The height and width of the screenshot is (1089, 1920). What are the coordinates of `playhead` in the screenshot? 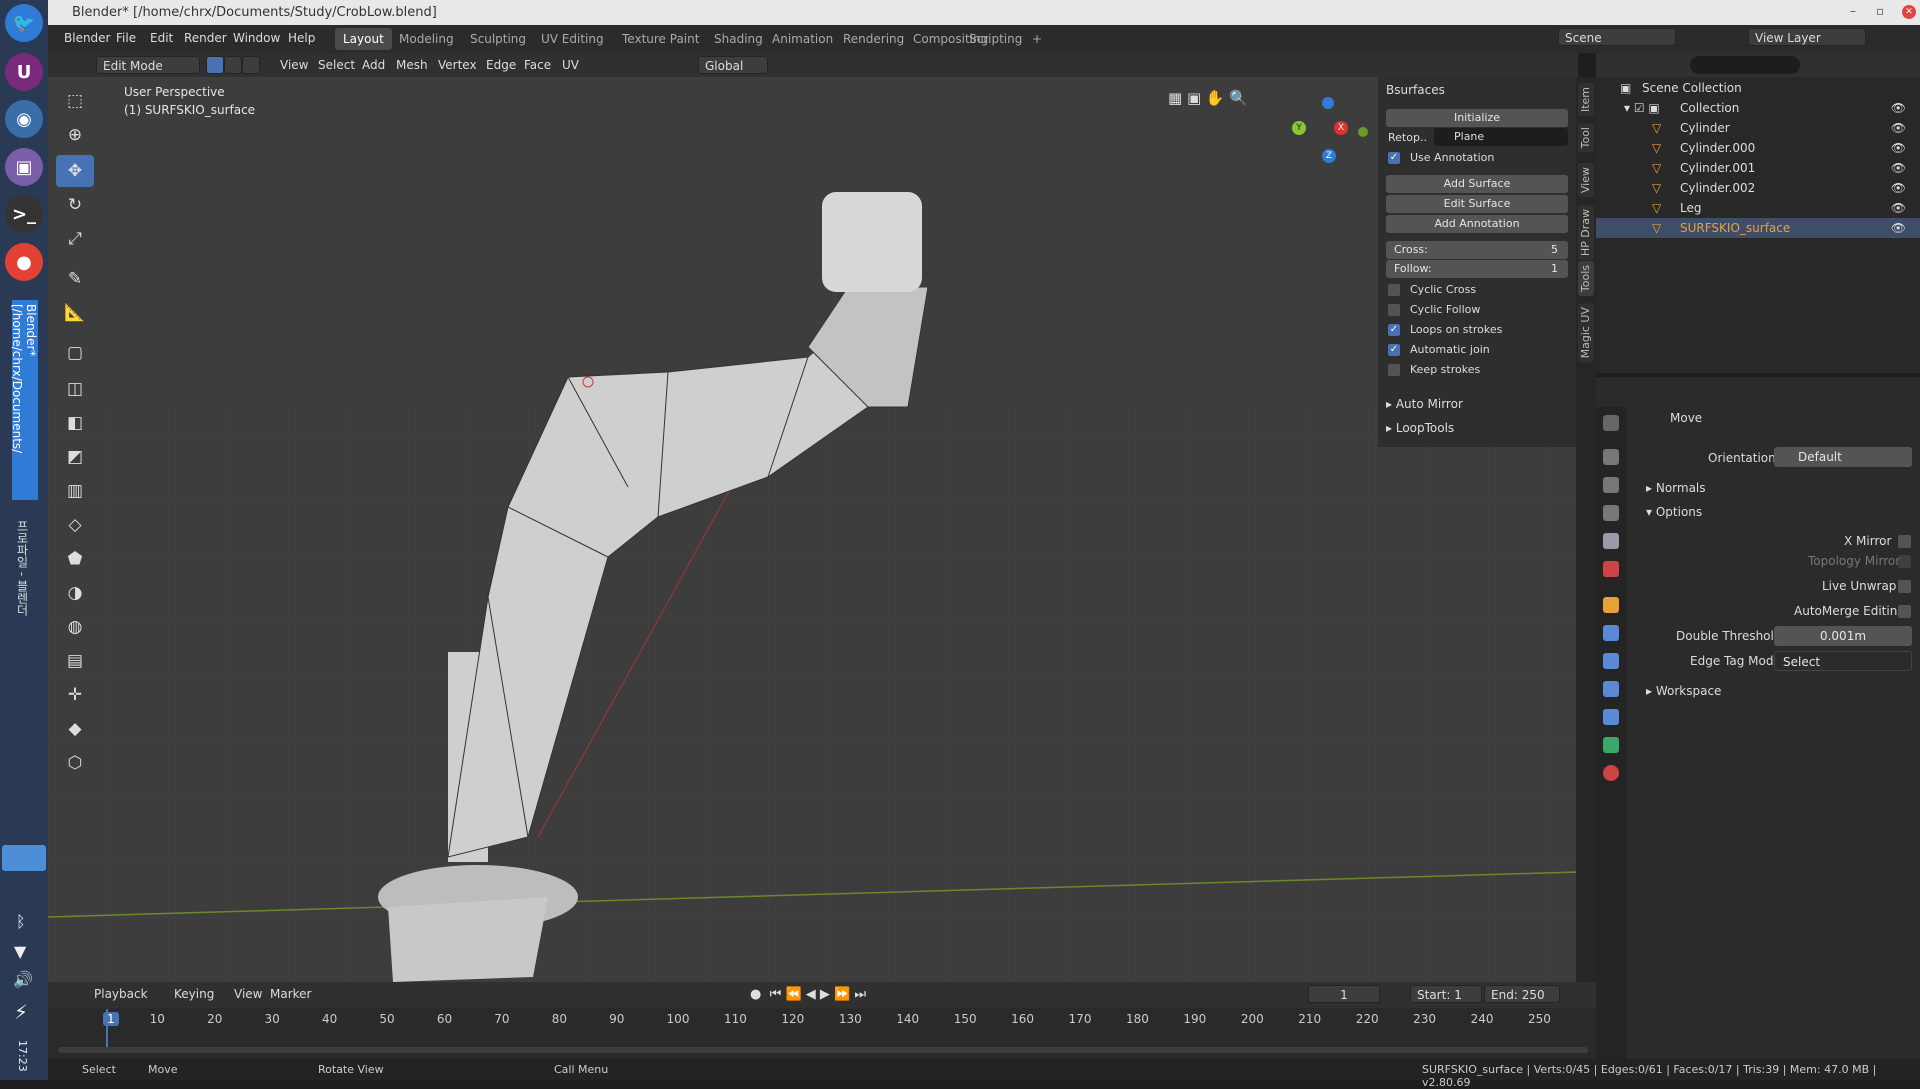 It's located at (107, 1030).